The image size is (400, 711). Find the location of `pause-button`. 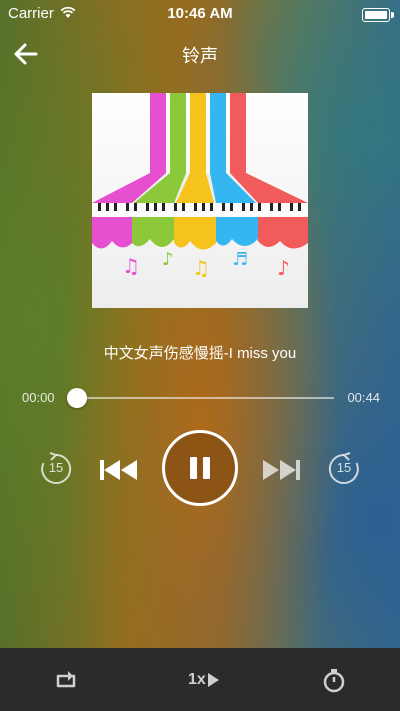

pause-button is located at coordinates (200, 468).